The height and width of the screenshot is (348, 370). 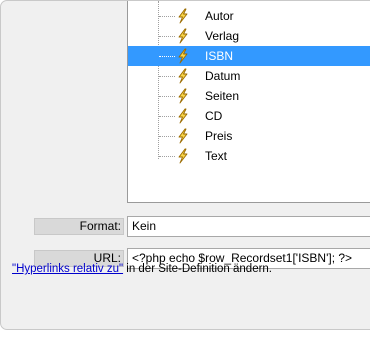 I want to click on tree-item: Verlag, so click(x=249, y=36).